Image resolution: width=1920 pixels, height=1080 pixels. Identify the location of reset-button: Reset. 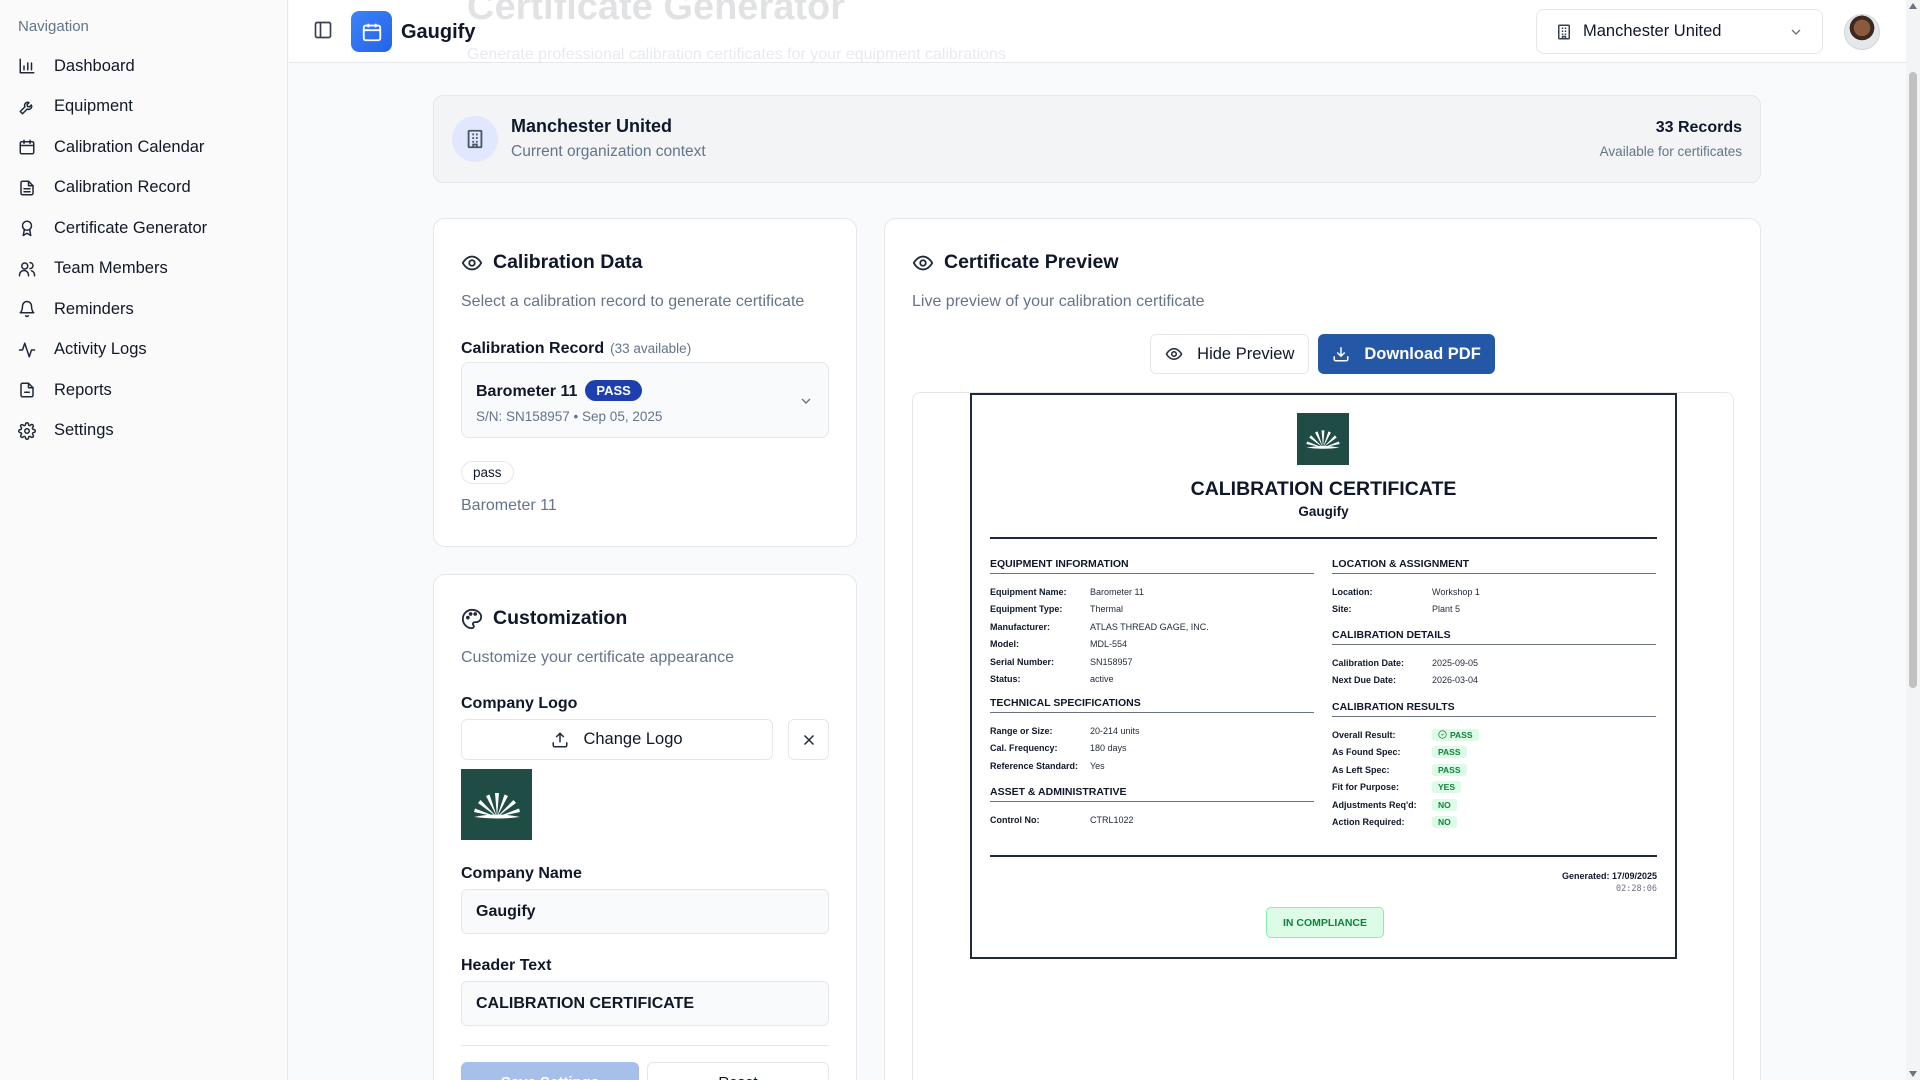
(738, 1071).